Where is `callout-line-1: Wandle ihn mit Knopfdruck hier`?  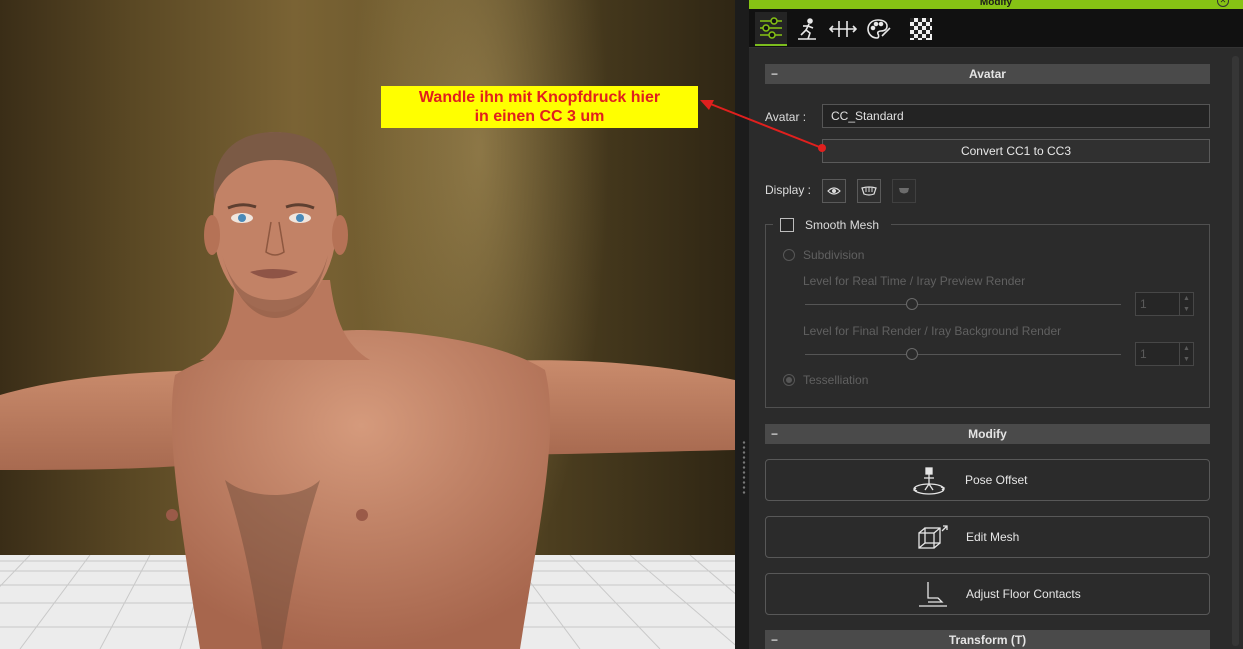 callout-line-1: Wandle ihn mit Knopfdruck hier is located at coordinates (539, 97).